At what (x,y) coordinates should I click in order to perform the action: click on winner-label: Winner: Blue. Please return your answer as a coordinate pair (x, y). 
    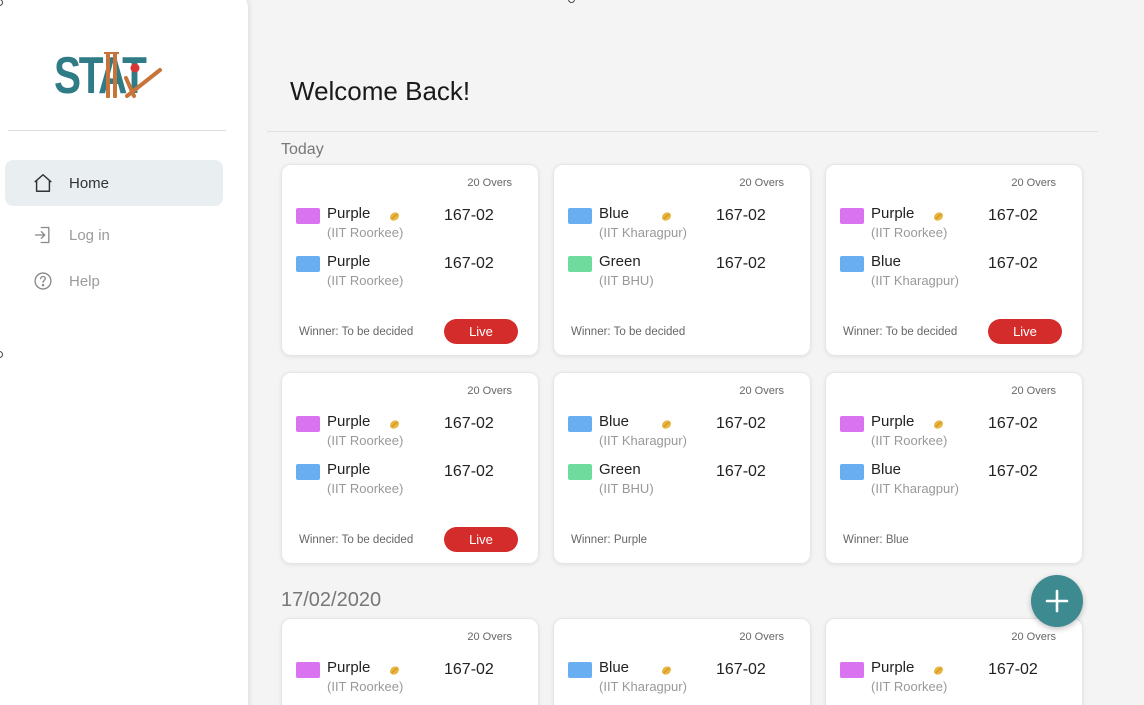
    Looking at the image, I should click on (876, 540).